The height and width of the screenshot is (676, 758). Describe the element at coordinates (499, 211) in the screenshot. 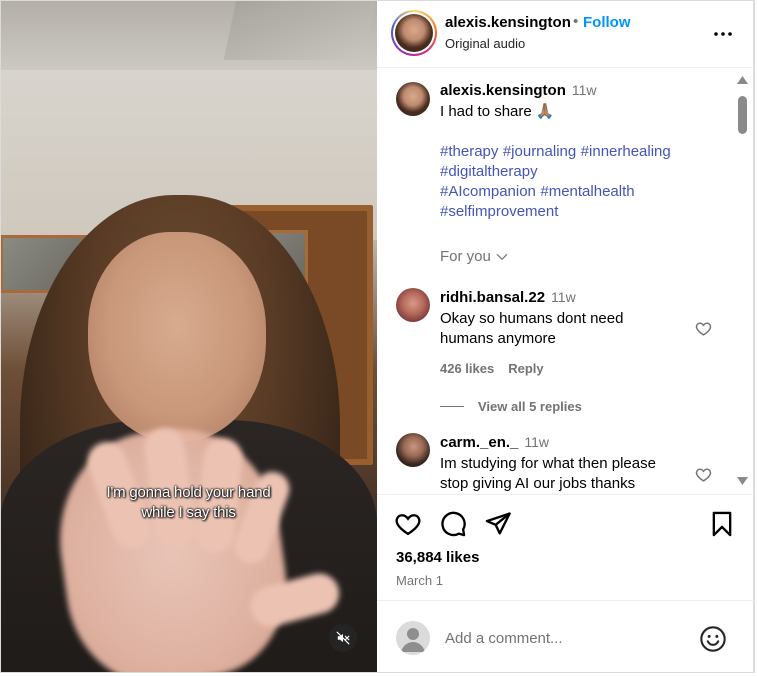

I see `hashtag: #selfimprovement` at that location.